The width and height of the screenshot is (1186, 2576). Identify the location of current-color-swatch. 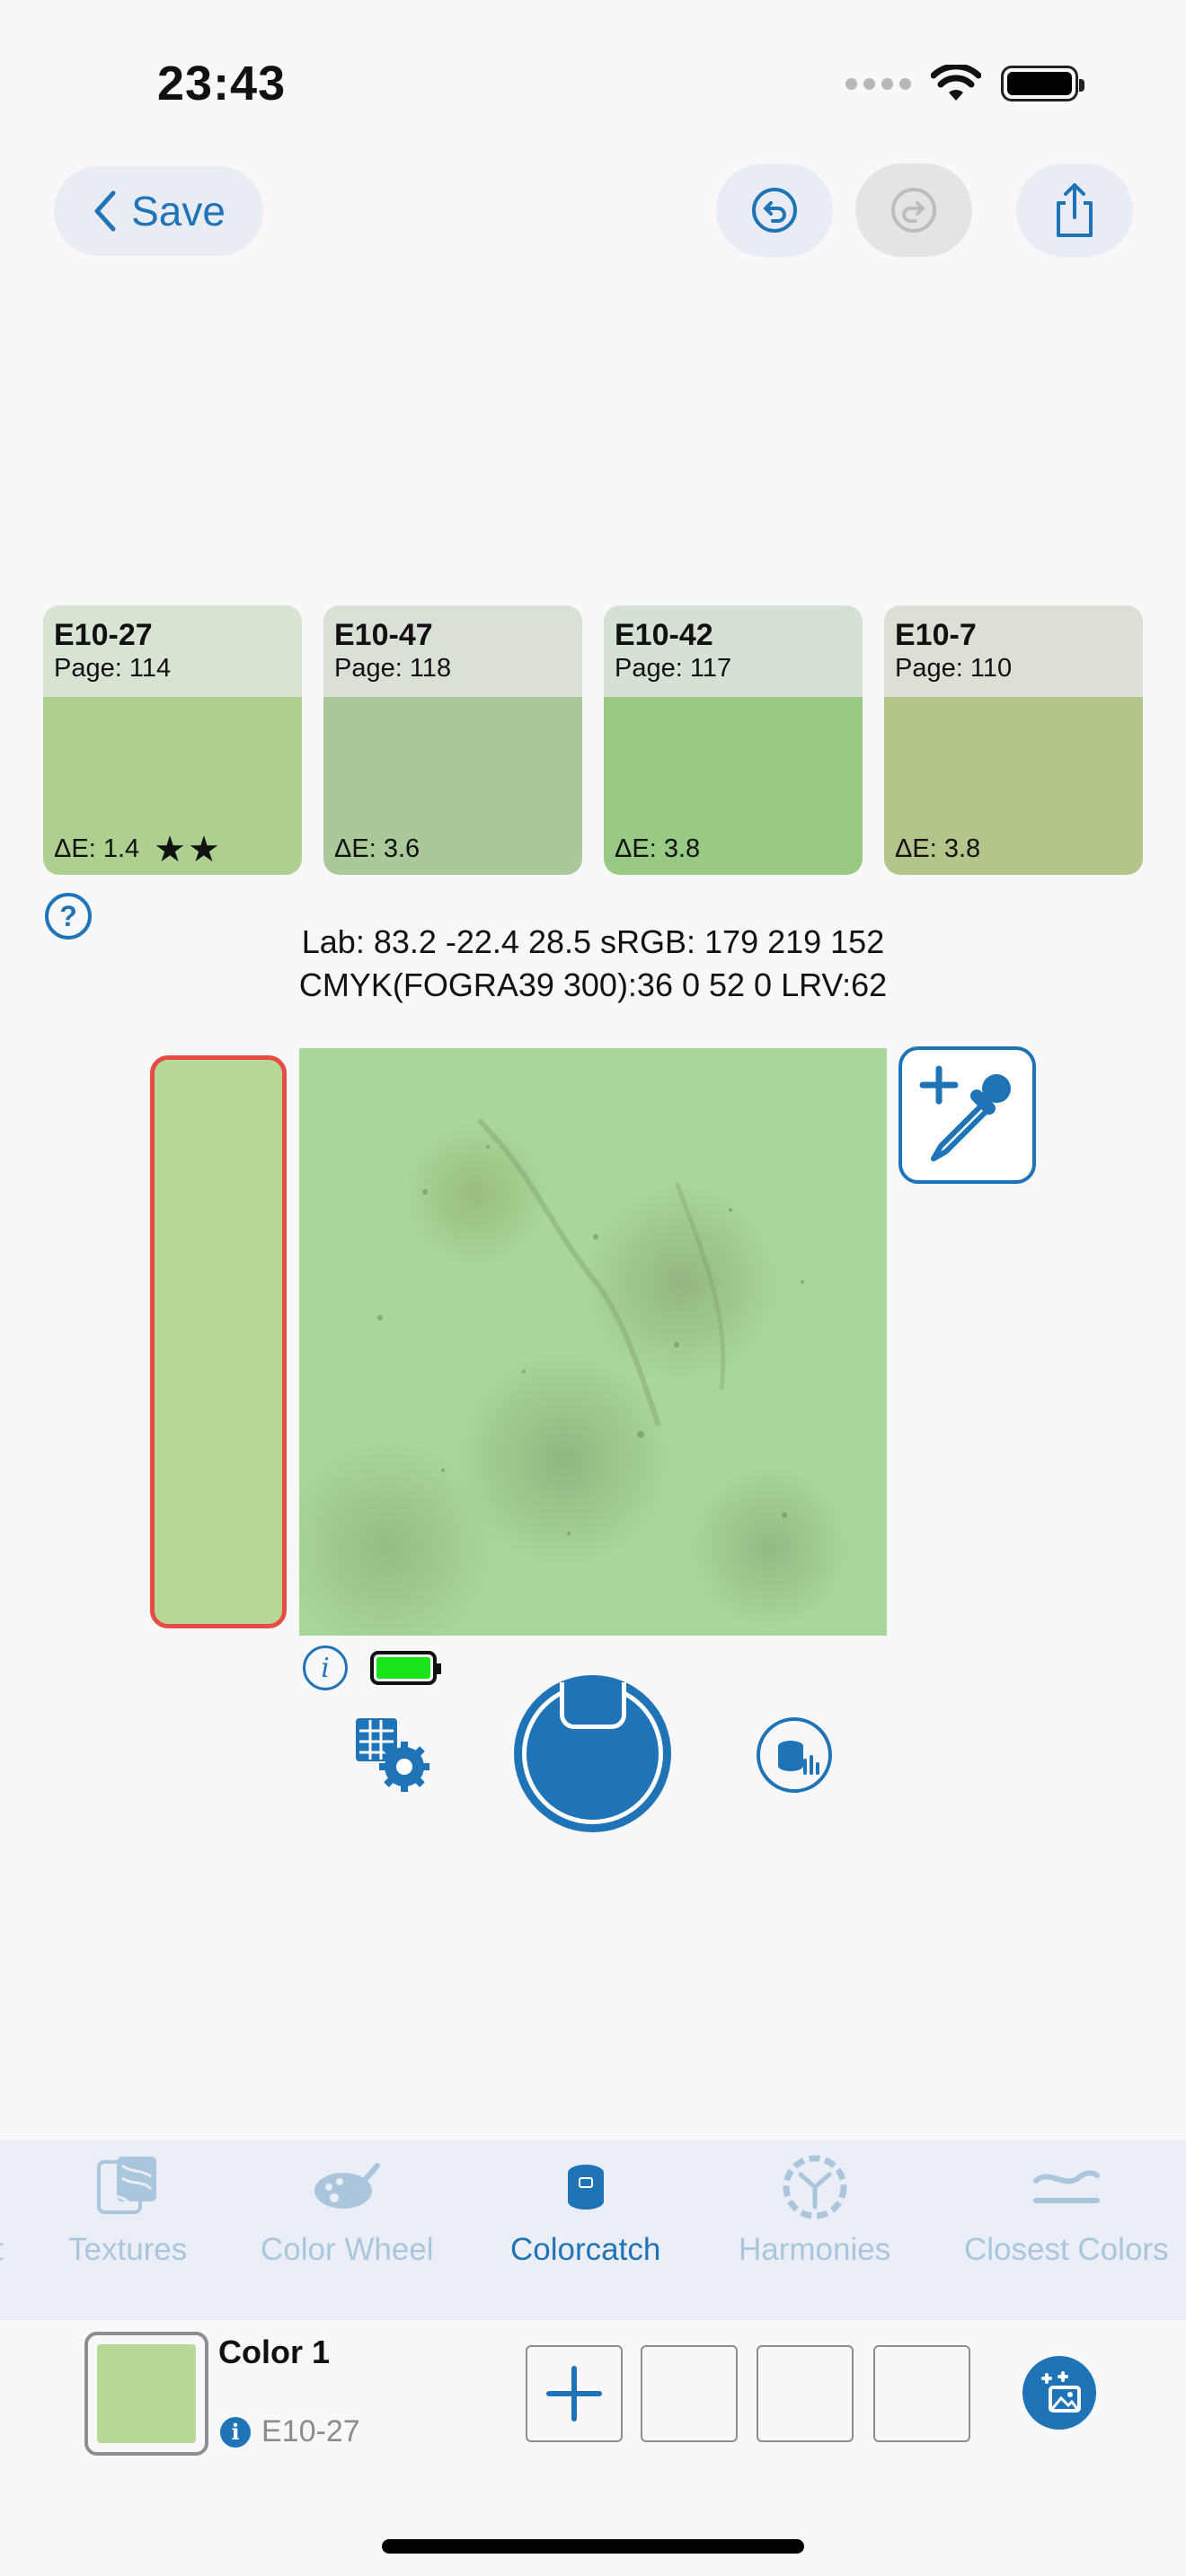
(146, 2394).